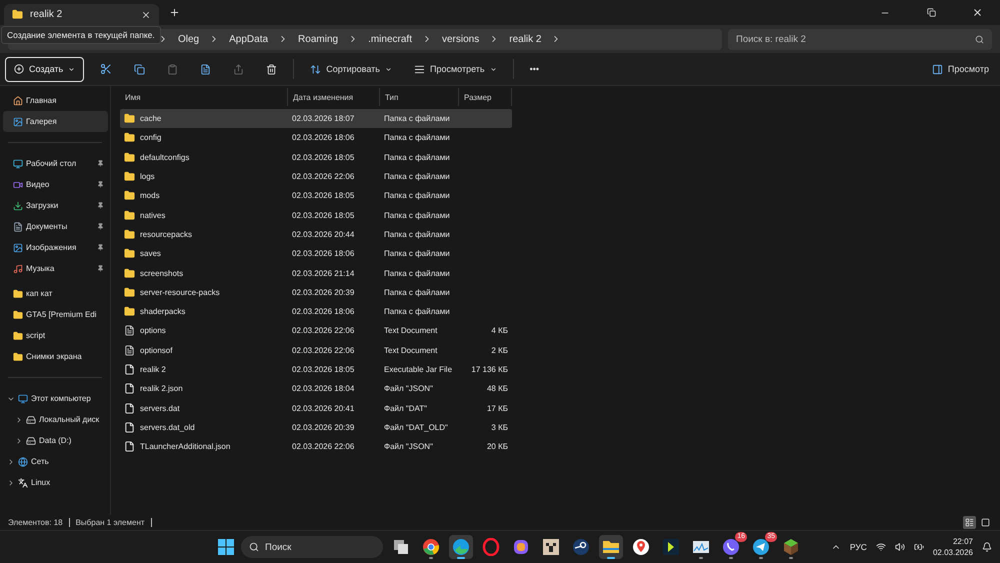 Image resolution: width=1000 pixels, height=563 pixels. I want to click on volume-icon, so click(899, 547).